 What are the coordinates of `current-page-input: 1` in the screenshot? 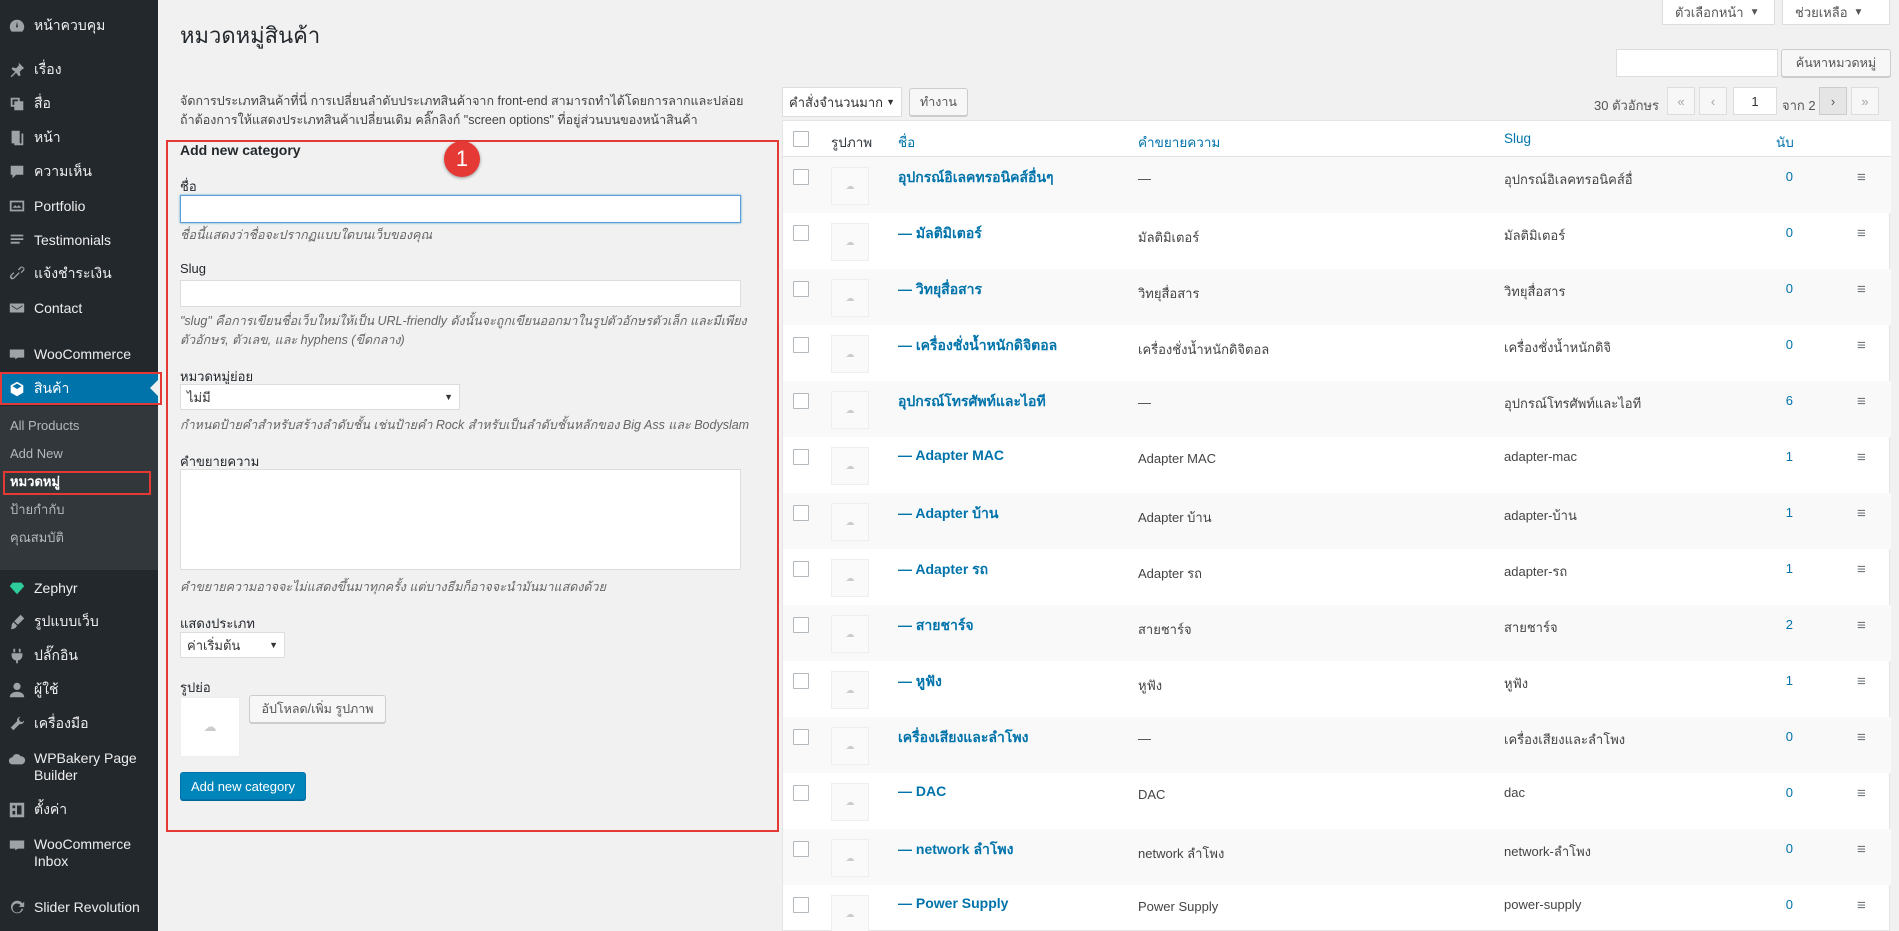 It's located at (1755, 101).